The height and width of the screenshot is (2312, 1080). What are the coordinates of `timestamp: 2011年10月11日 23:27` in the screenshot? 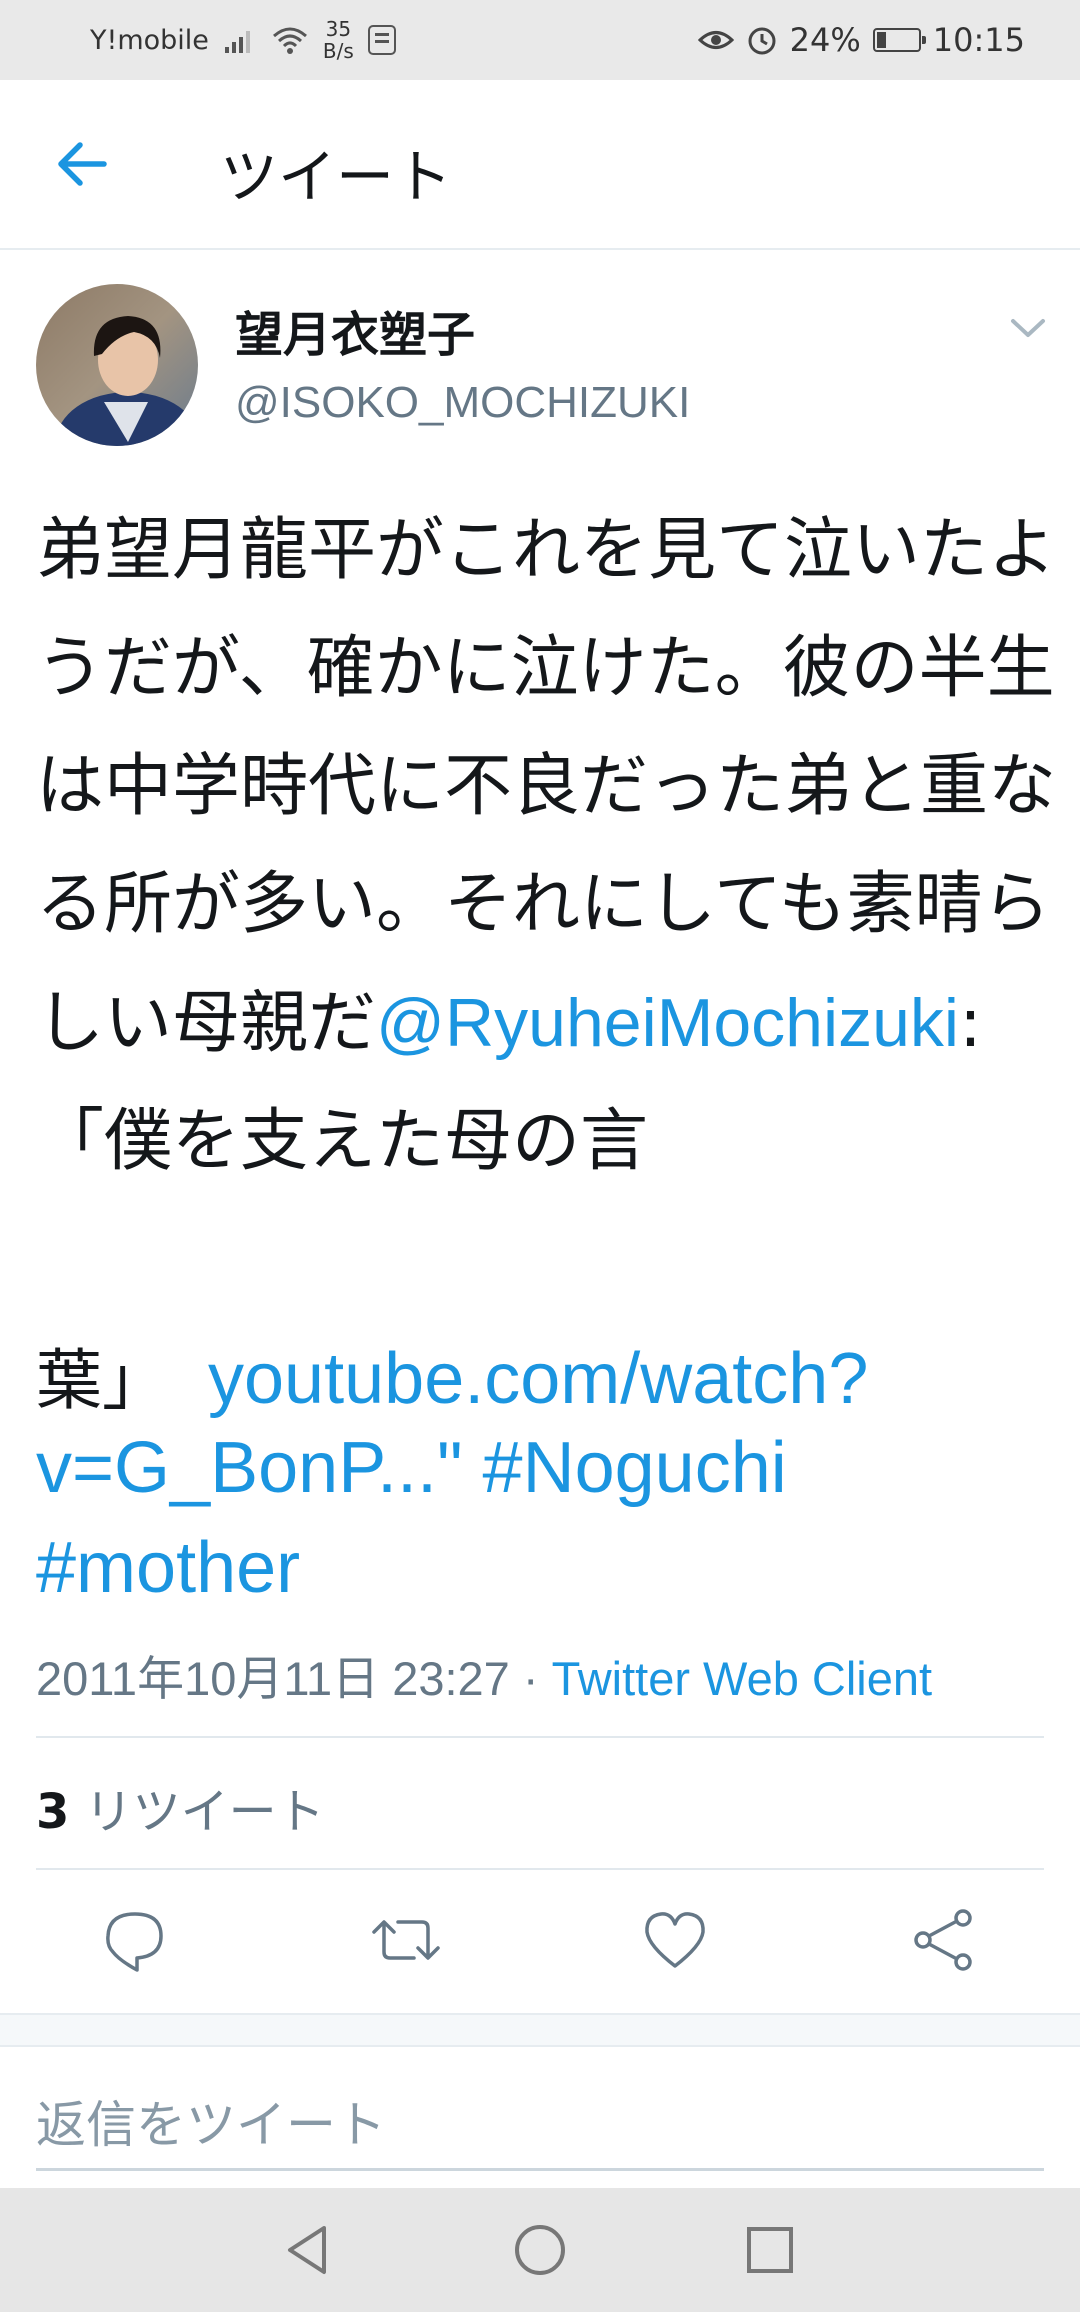 It's located at (273, 1678).